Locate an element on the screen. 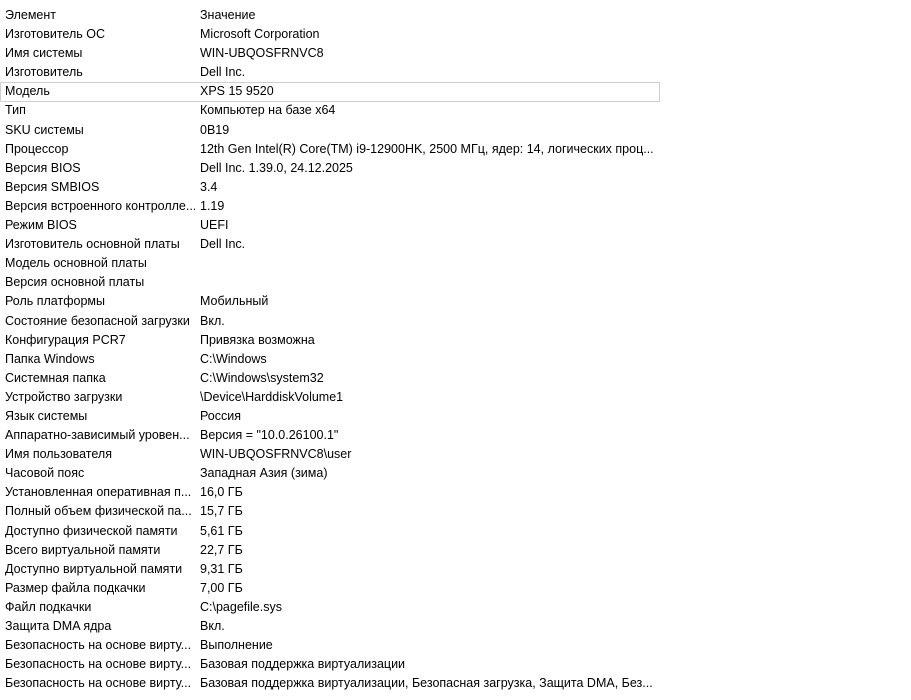  list-row-manufacturer: Изготовитель Dell Inc. is located at coordinates (455, 72).